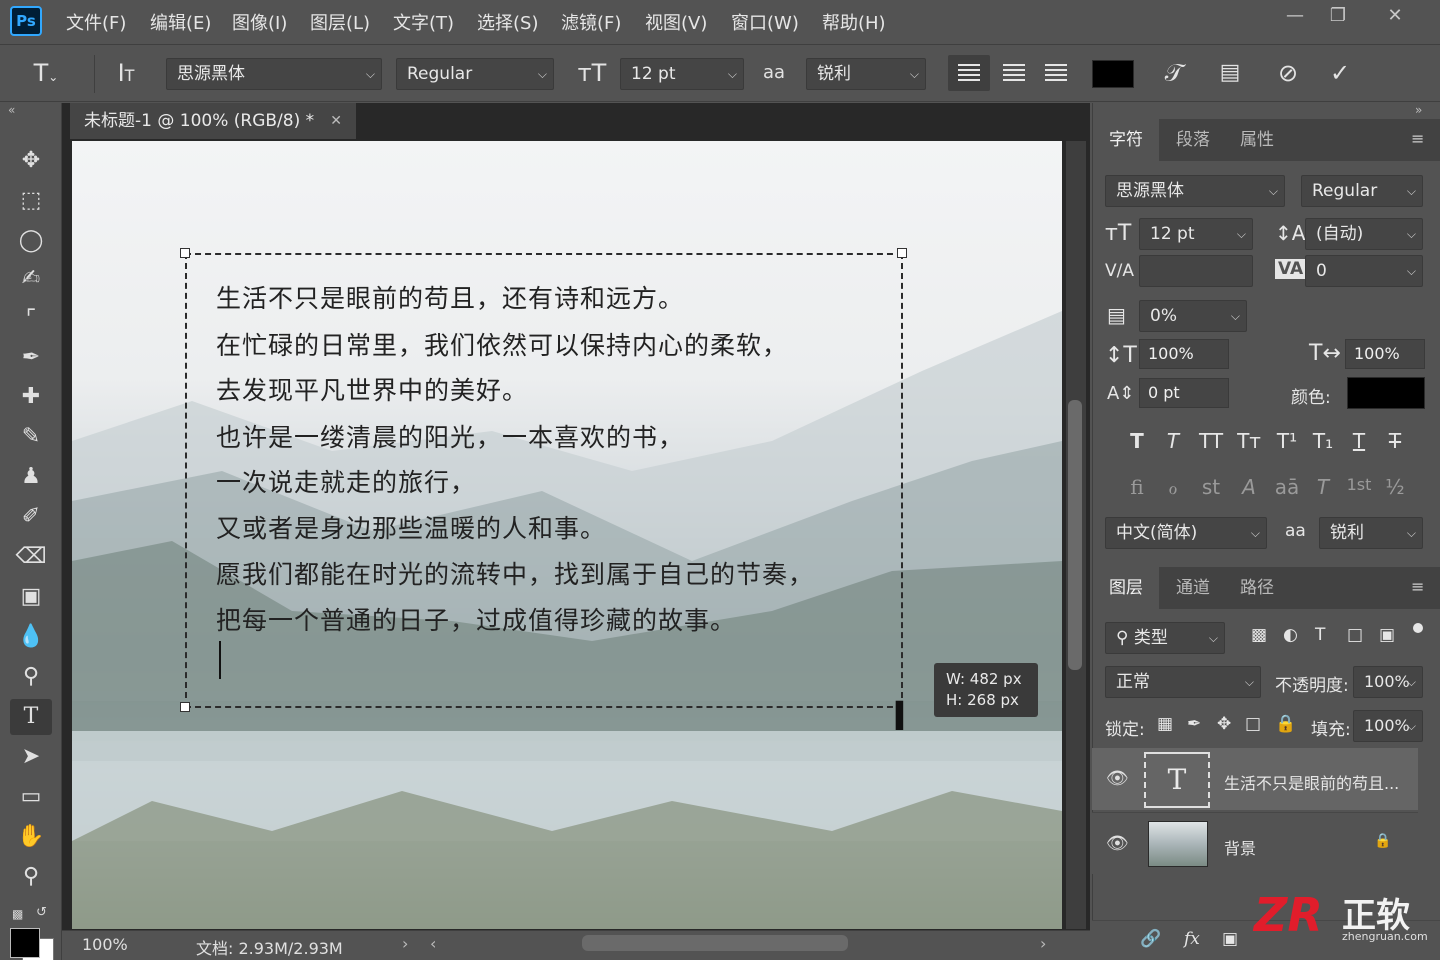 Image resolution: width=1440 pixels, height=960 pixels. I want to click on filter-pixel-icon: ▩, so click(1259, 635).